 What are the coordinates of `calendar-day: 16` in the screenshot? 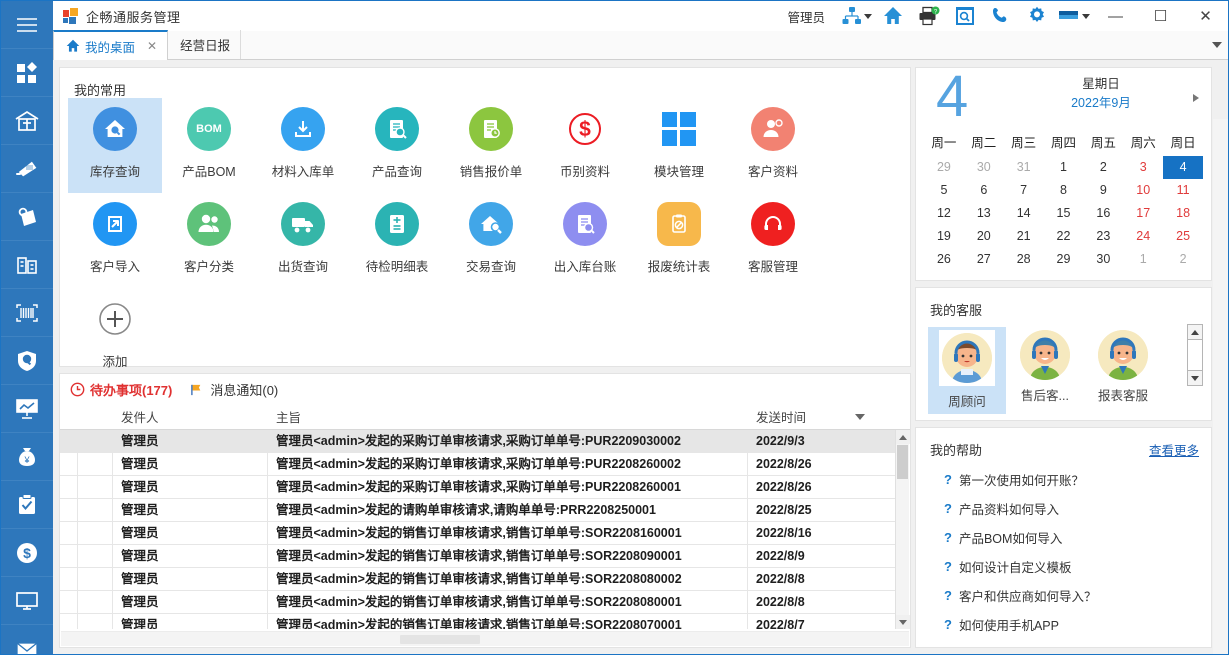 It's located at (1103, 213).